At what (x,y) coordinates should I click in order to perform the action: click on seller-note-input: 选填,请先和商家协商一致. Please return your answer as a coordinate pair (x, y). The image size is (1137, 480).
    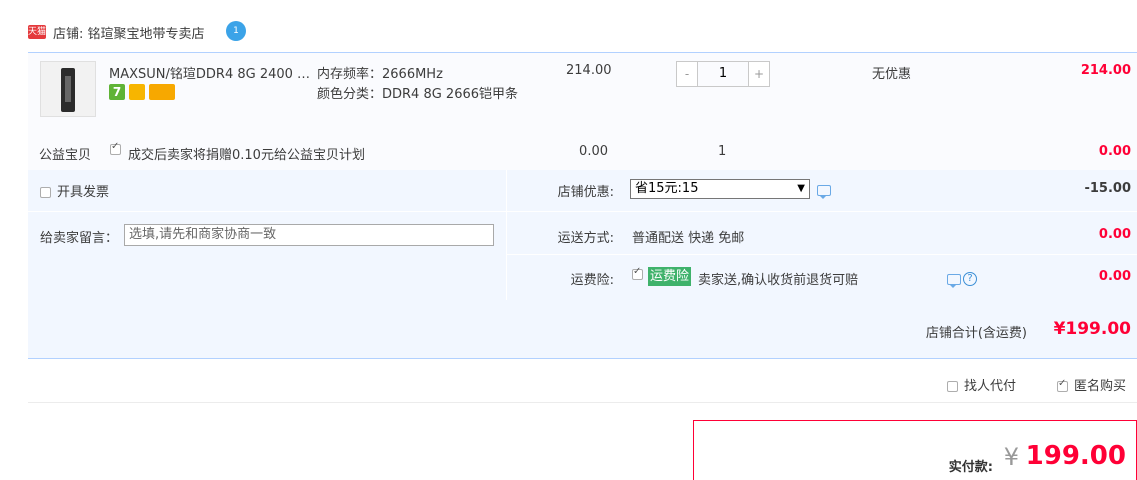
    Looking at the image, I should click on (309, 235).